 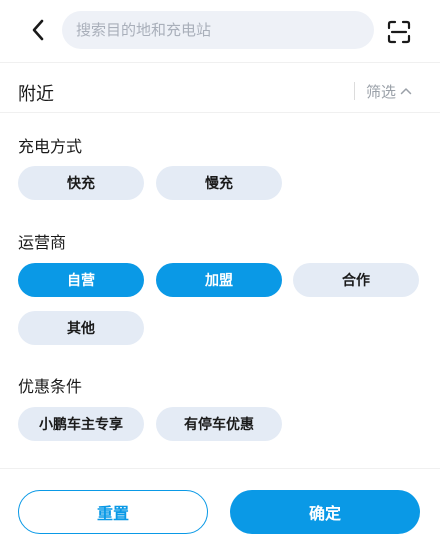 I want to click on filter-separator, so click(x=354, y=91).